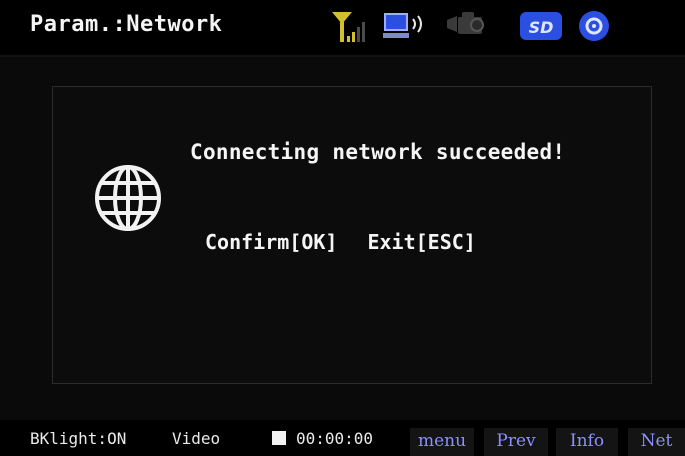 This screenshot has height=456, width=685. I want to click on status-message: Connecting network succeeded!, so click(378, 152).